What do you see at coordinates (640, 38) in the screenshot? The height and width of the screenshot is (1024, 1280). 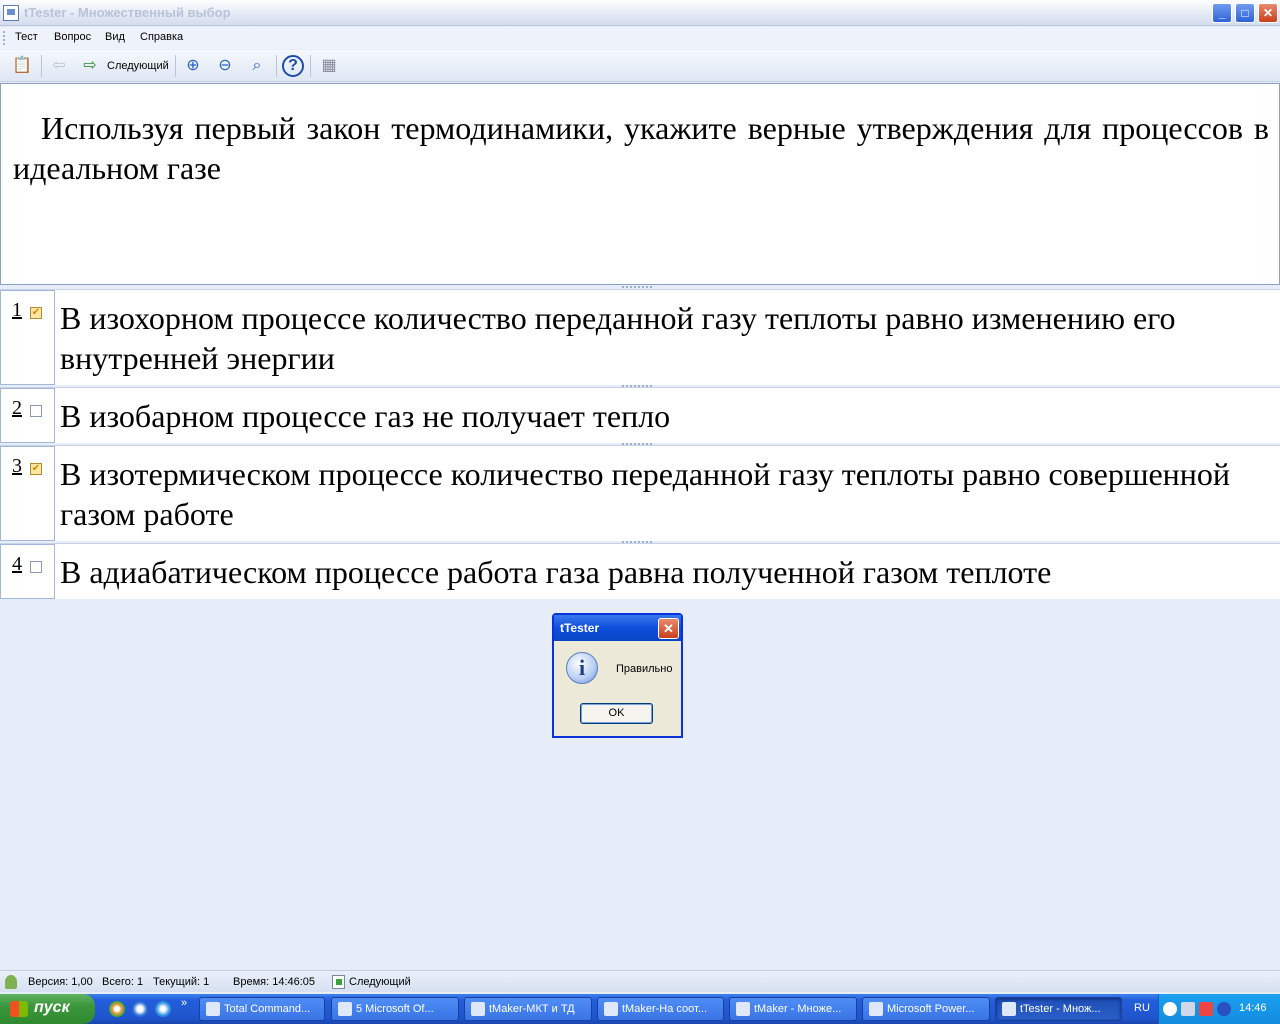 I see `menu-bar: Тест Вопрос Вид Справка` at bounding box center [640, 38].